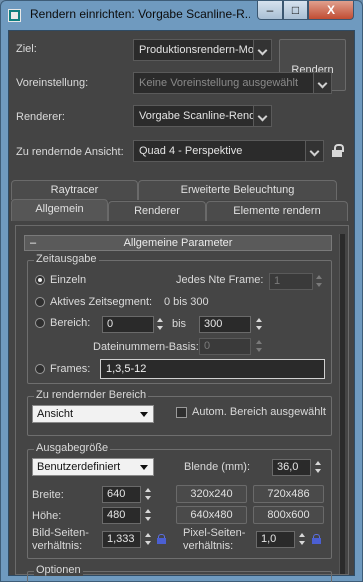  What do you see at coordinates (225, 346) in the screenshot?
I see `file-number-base-input: 0` at bounding box center [225, 346].